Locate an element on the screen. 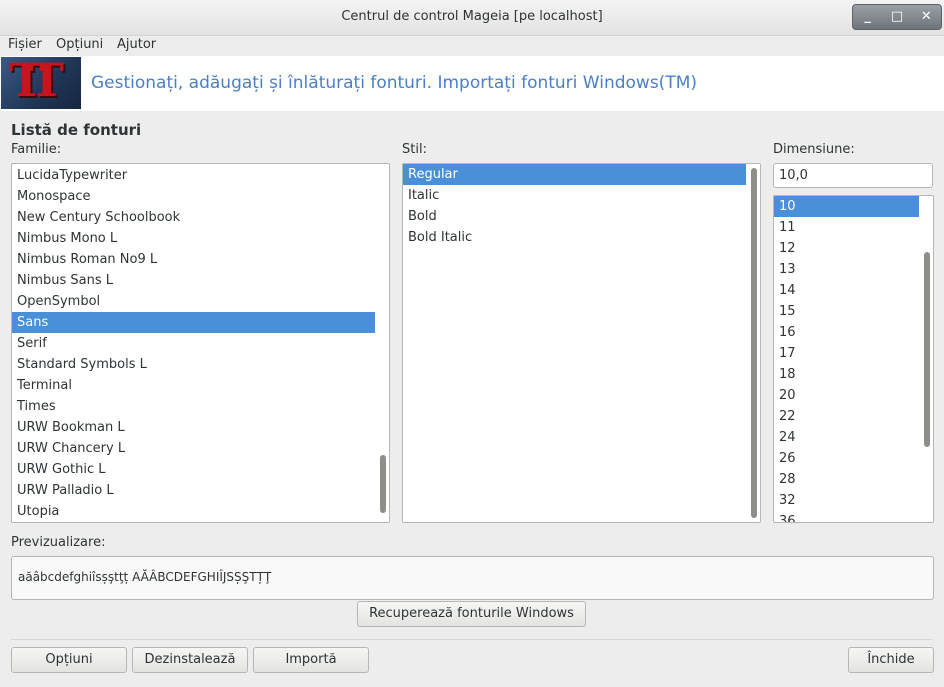 The height and width of the screenshot is (687, 944). family-list-item: URW Chancery L is located at coordinates (193, 448).